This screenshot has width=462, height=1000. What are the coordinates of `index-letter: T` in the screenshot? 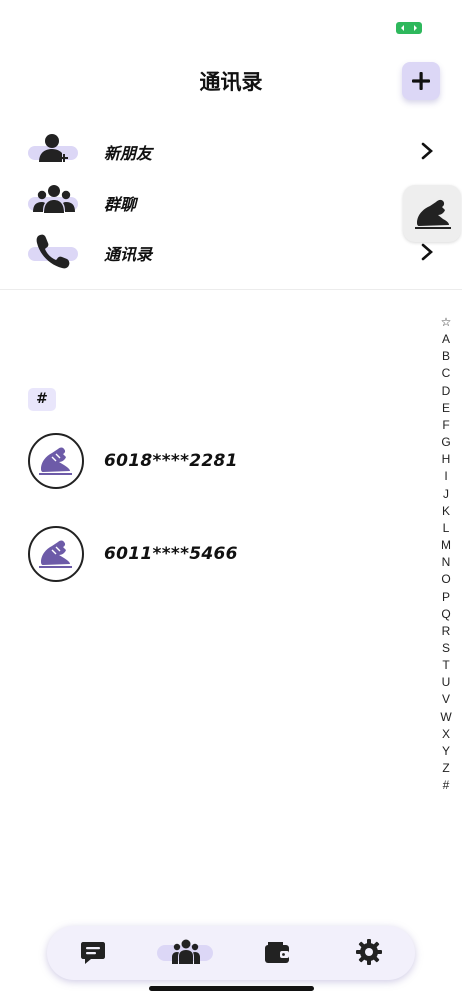 It's located at (446, 665).